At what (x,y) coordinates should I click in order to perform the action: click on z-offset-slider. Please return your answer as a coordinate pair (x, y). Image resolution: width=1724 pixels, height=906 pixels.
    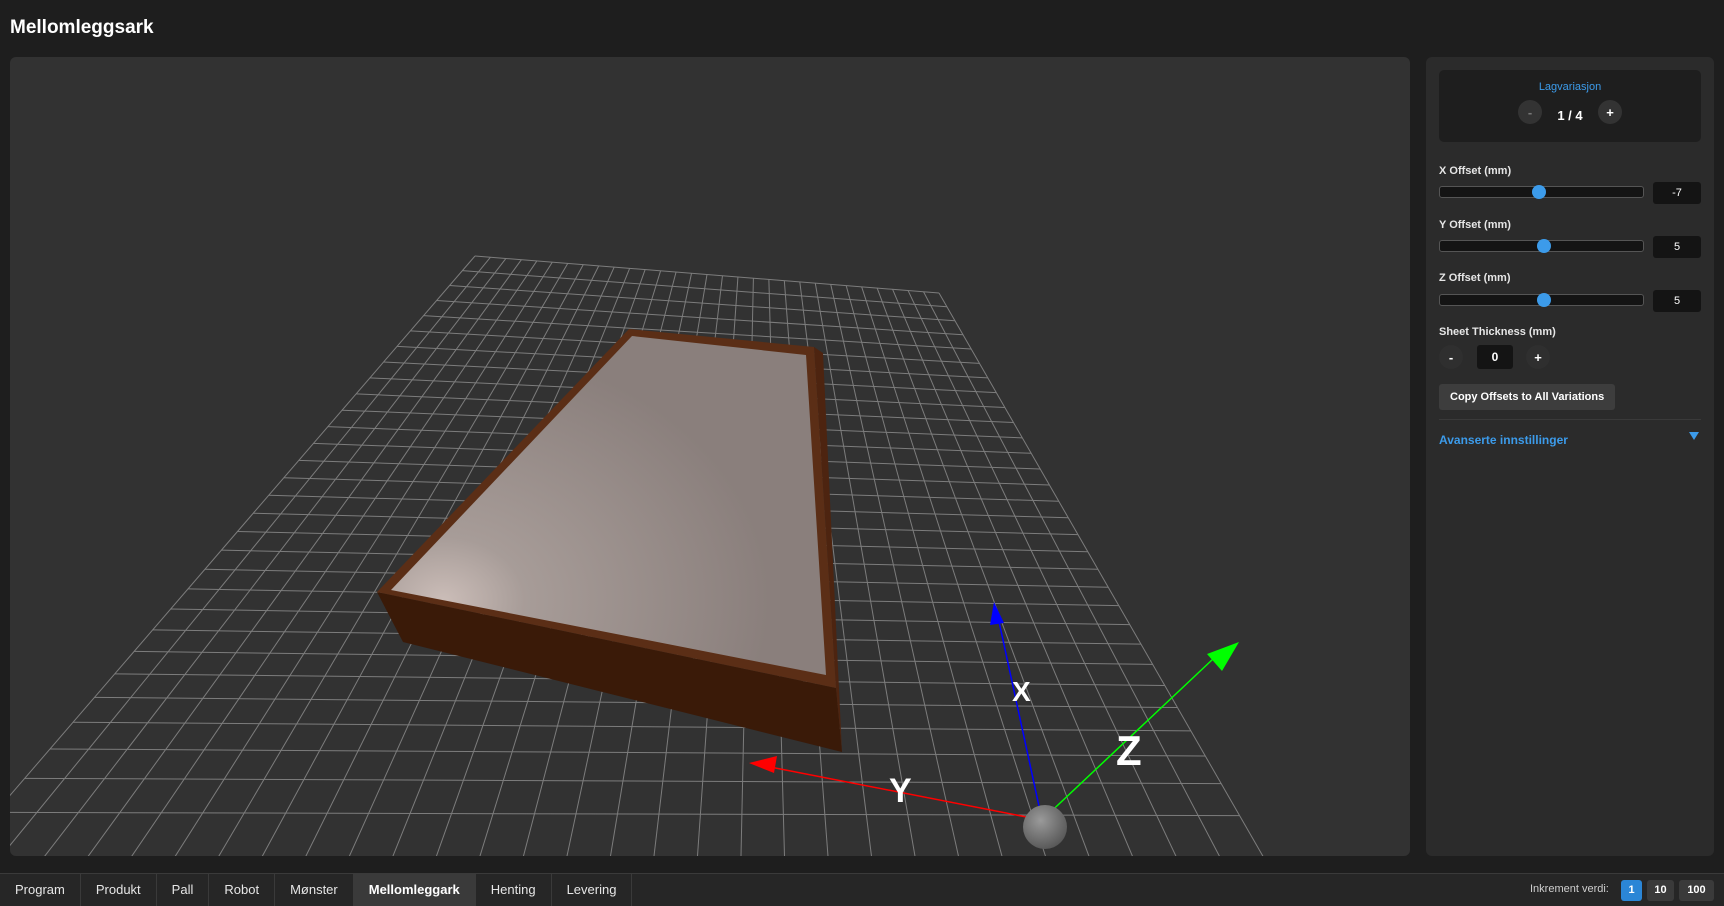
    Looking at the image, I should click on (1541, 300).